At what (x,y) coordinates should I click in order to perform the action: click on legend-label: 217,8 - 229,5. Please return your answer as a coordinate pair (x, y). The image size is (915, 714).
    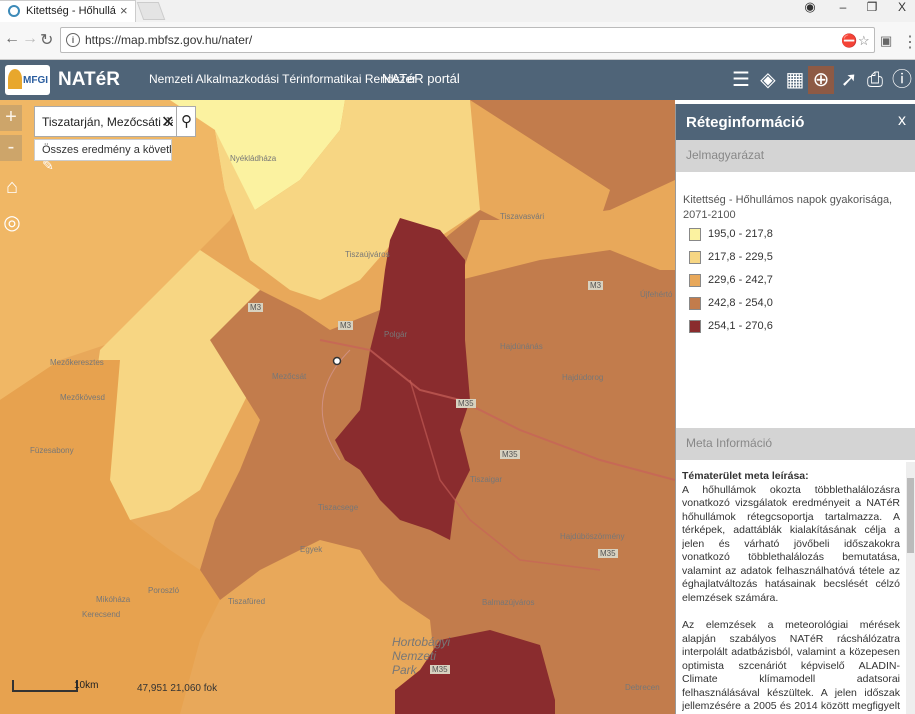
    Looking at the image, I should click on (740, 257).